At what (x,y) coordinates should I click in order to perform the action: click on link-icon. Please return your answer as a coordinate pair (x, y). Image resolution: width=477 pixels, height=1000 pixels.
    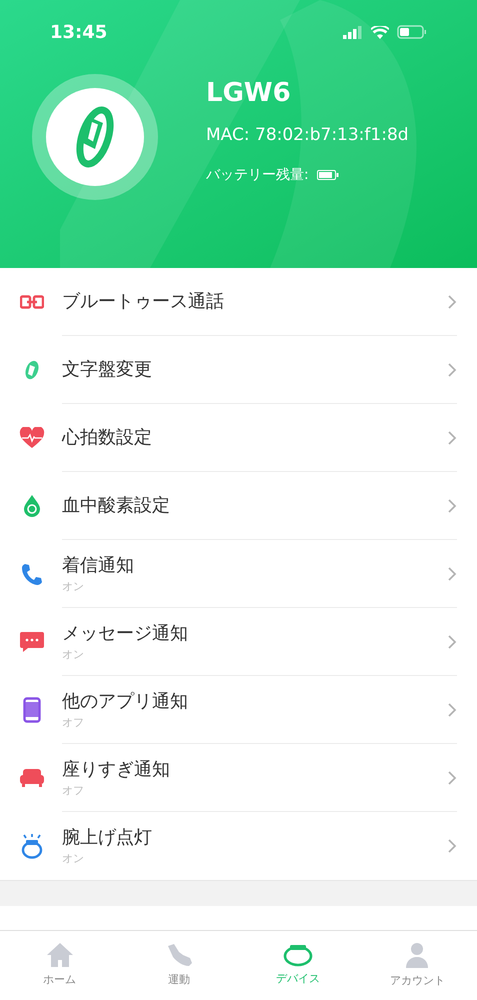
    Looking at the image, I should click on (32, 302).